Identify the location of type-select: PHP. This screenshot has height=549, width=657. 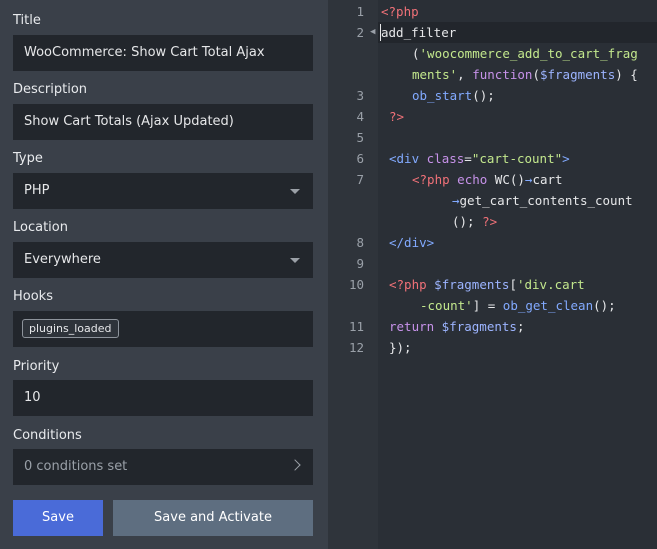
(163, 191).